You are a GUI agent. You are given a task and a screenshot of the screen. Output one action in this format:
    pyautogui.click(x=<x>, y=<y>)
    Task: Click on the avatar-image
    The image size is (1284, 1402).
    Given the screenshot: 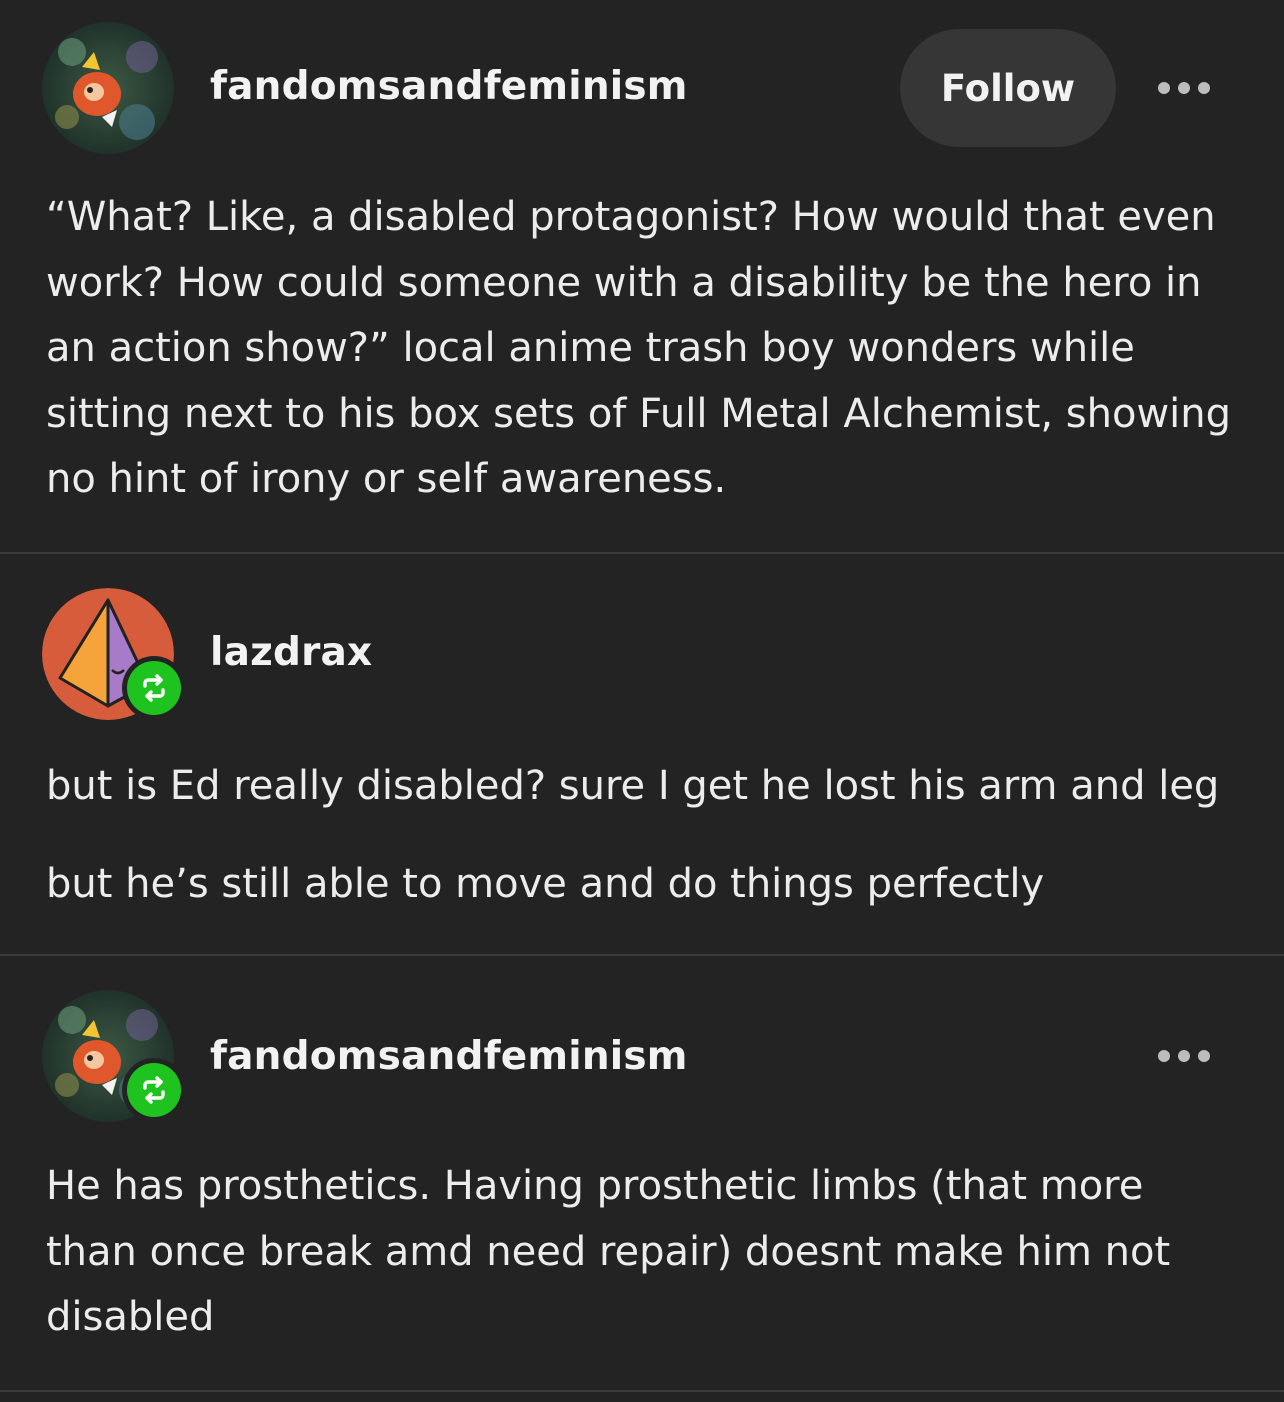 What is the action you would take?
    pyautogui.click(x=108, y=88)
    